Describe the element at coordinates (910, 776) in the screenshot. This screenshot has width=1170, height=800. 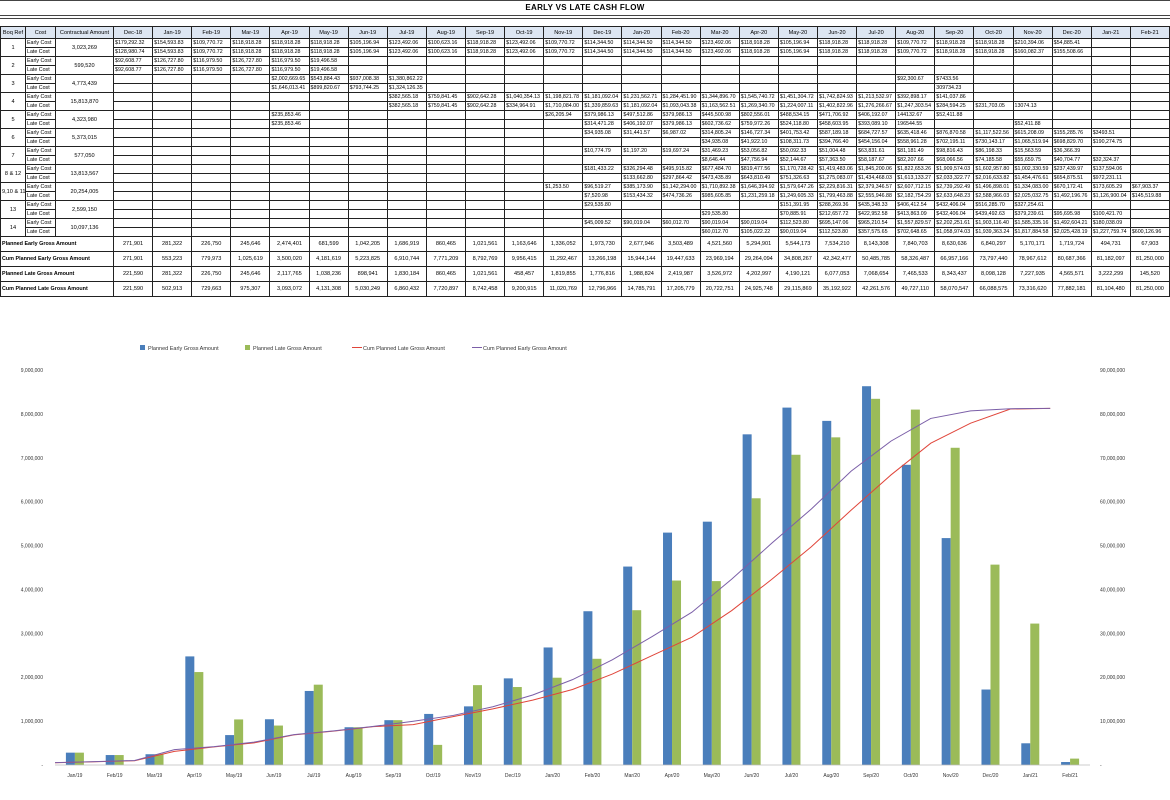
I see `x-tick-label: Oct/20` at that location.